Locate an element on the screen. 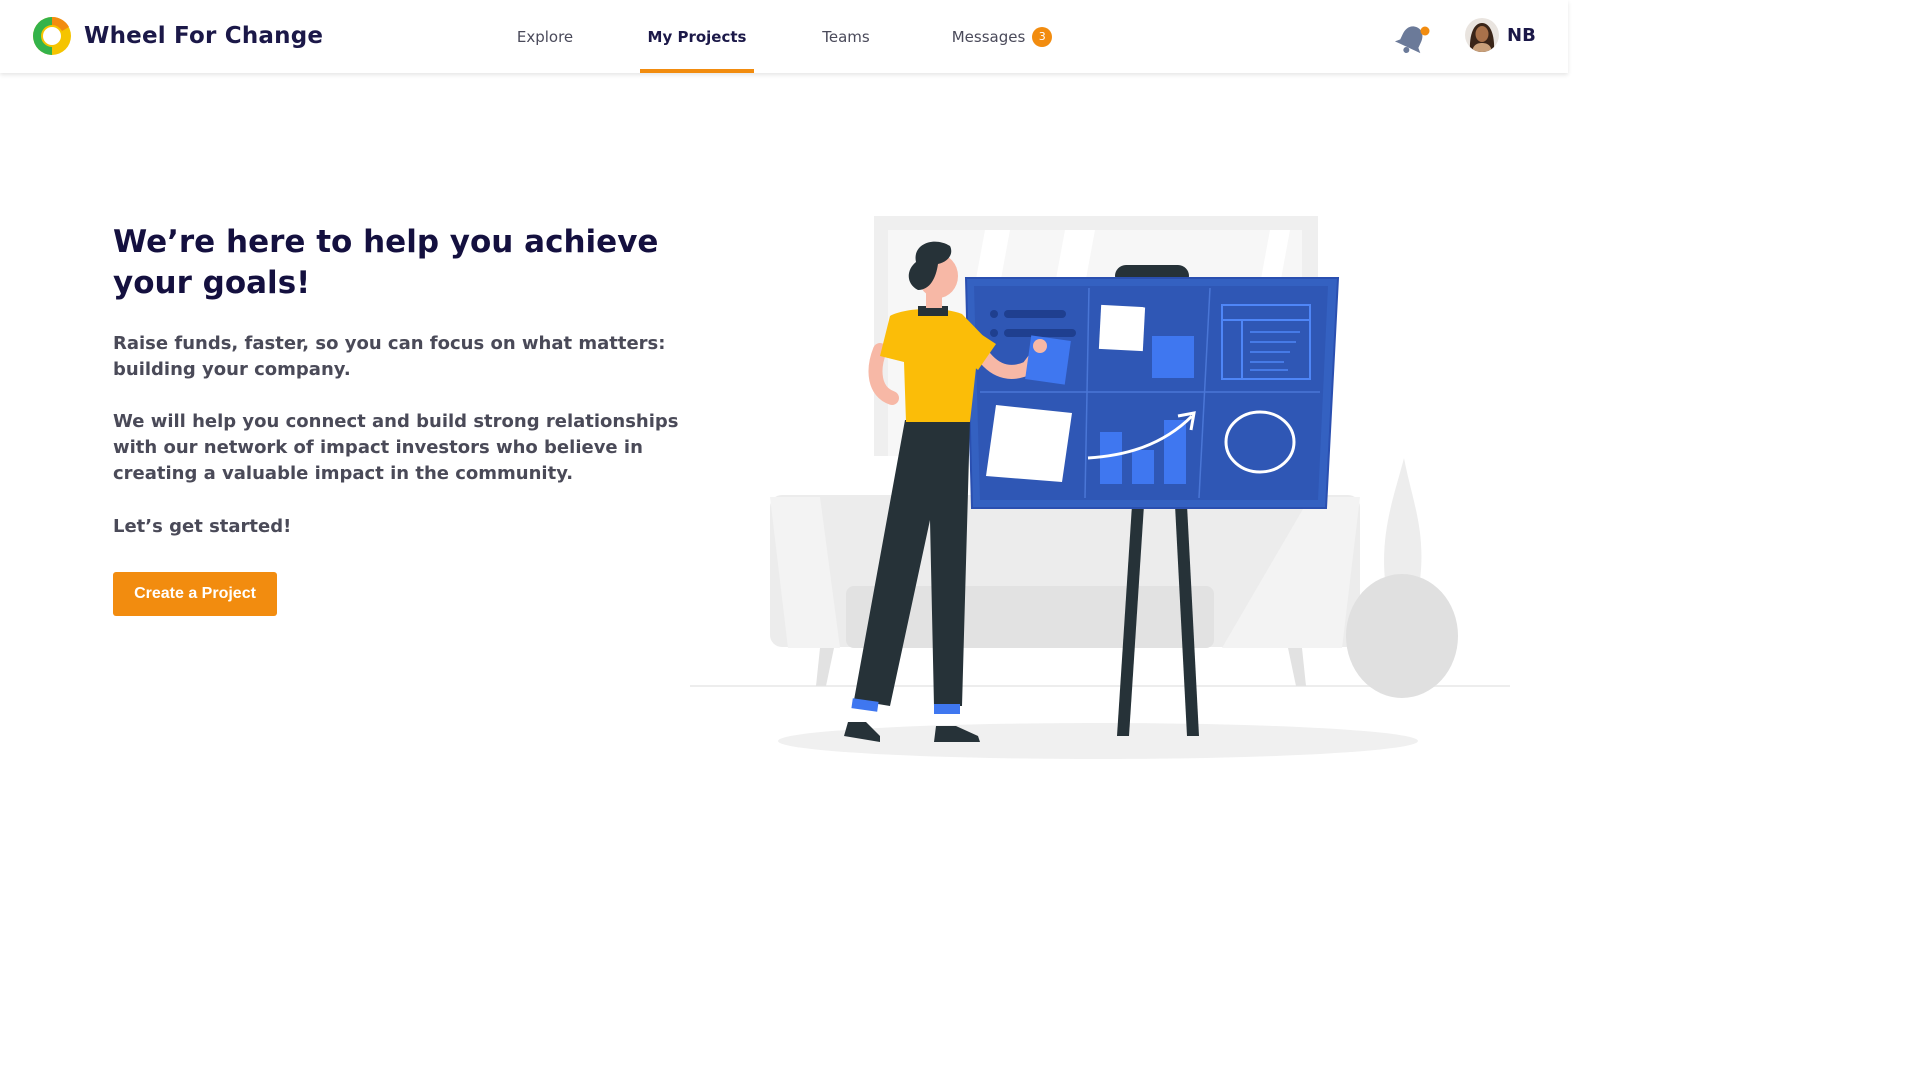 The height and width of the screenshot is (1080, 1920). create-project-button: Create a Project is located at coordinates (195, 594).